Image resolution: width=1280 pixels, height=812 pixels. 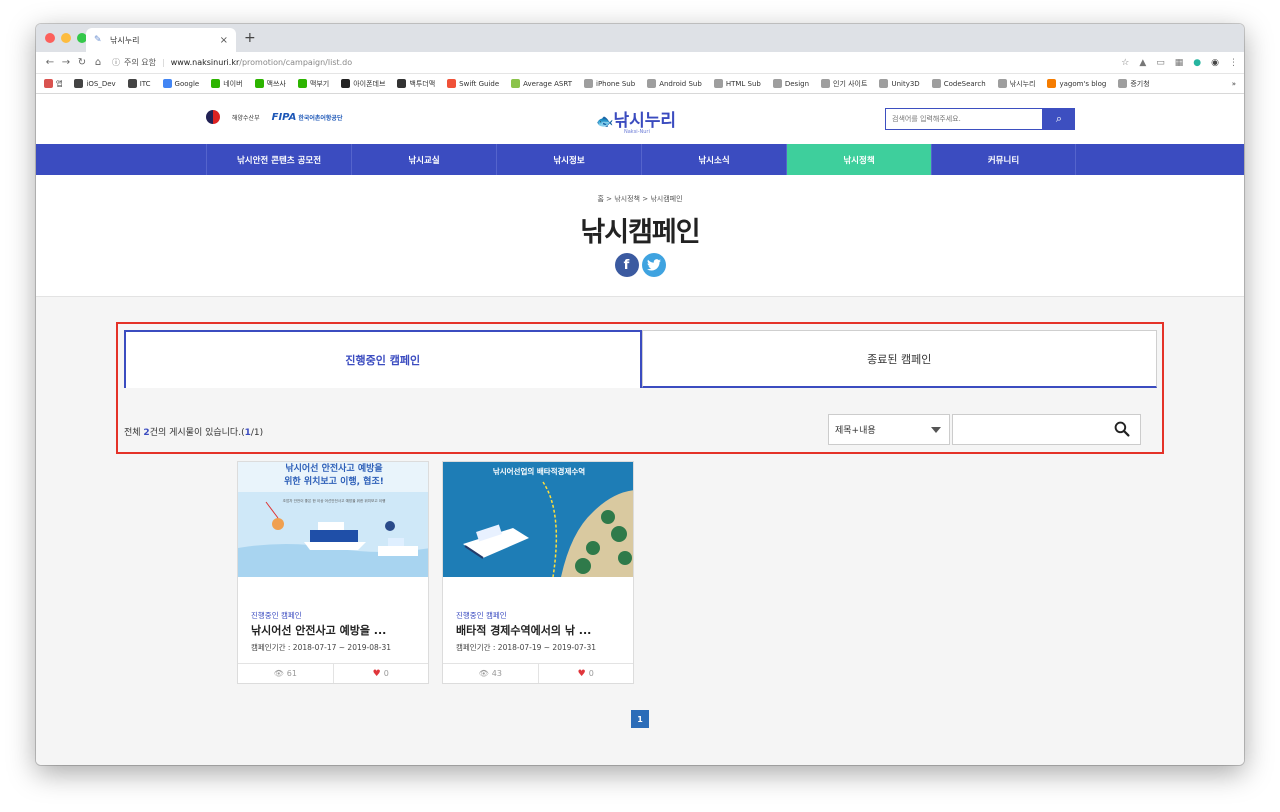 I want to click on bookmark-item: Android Sub, so click(x=674, y=83).